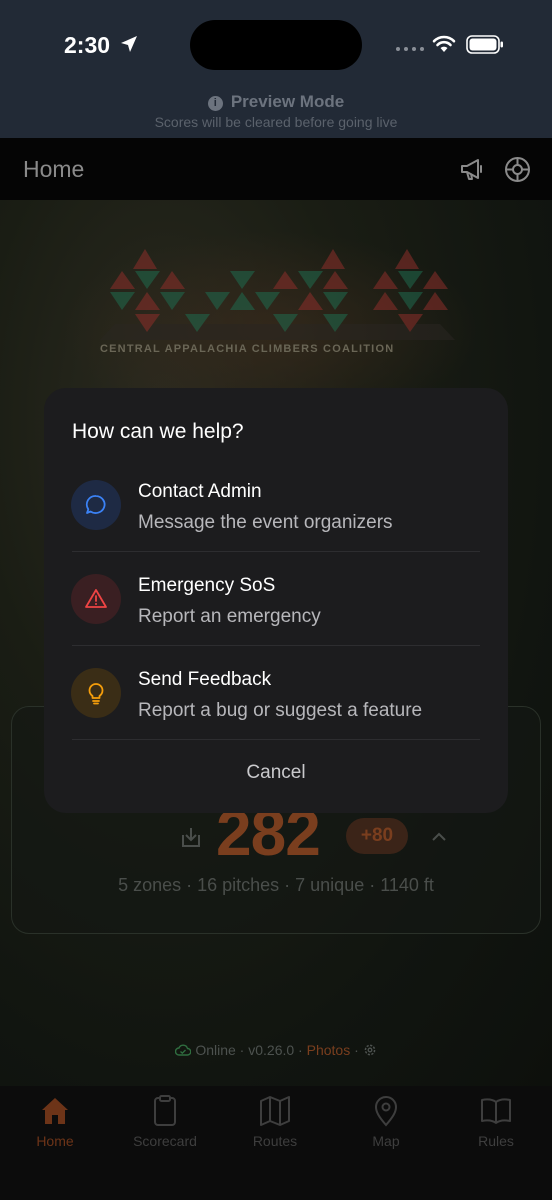 The width and height of the screenshot is (552, 1200). What do you see at coordinates (55, 1141) in the screenshot?
I see `tab-label: Home` at bounding box center [55, 1141].